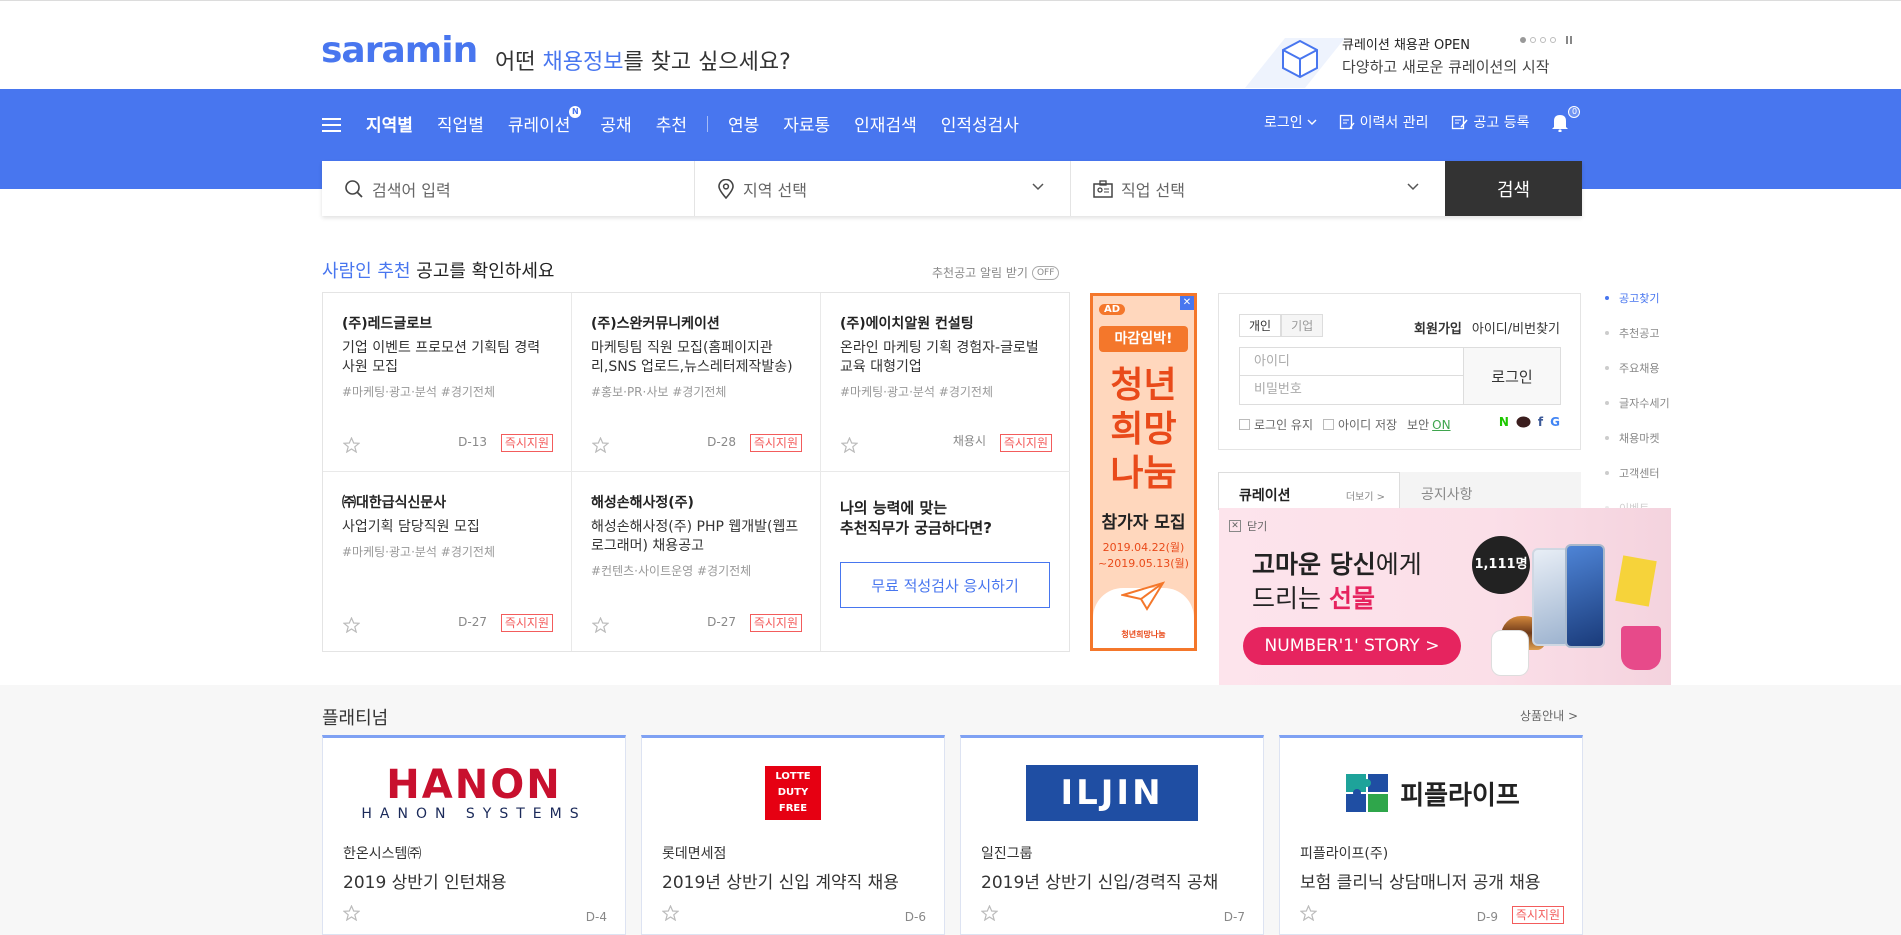 The image size is (1901, 935). What do you see at coordinates (1637, 307) in the screenshot?
I see `side-nav-item-job-search: 공고찾기` at bounding box center [1637, 307].